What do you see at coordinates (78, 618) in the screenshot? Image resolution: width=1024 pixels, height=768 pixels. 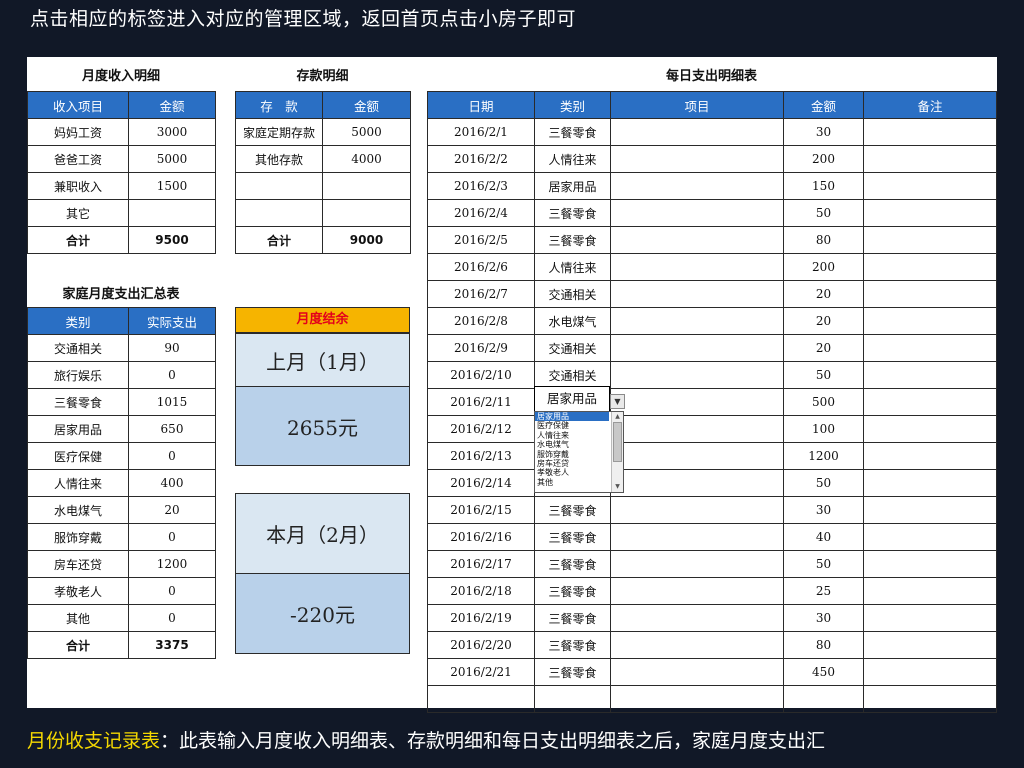 I see `summary-category-cell: 其他` at bounding box center [78, 618].